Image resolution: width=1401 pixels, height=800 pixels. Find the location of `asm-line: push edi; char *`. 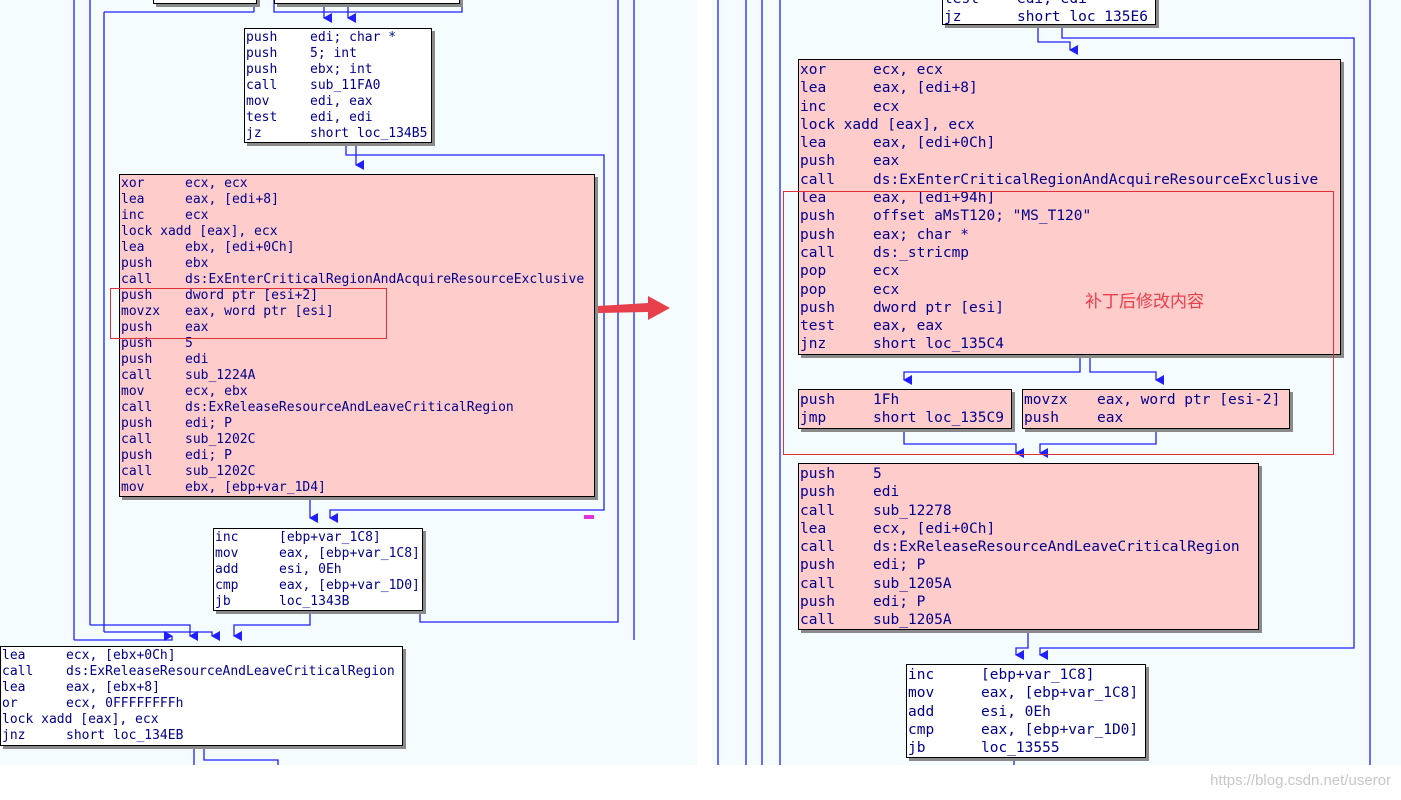

asm-line: push edi; char * is located at coordinates (338, 38).